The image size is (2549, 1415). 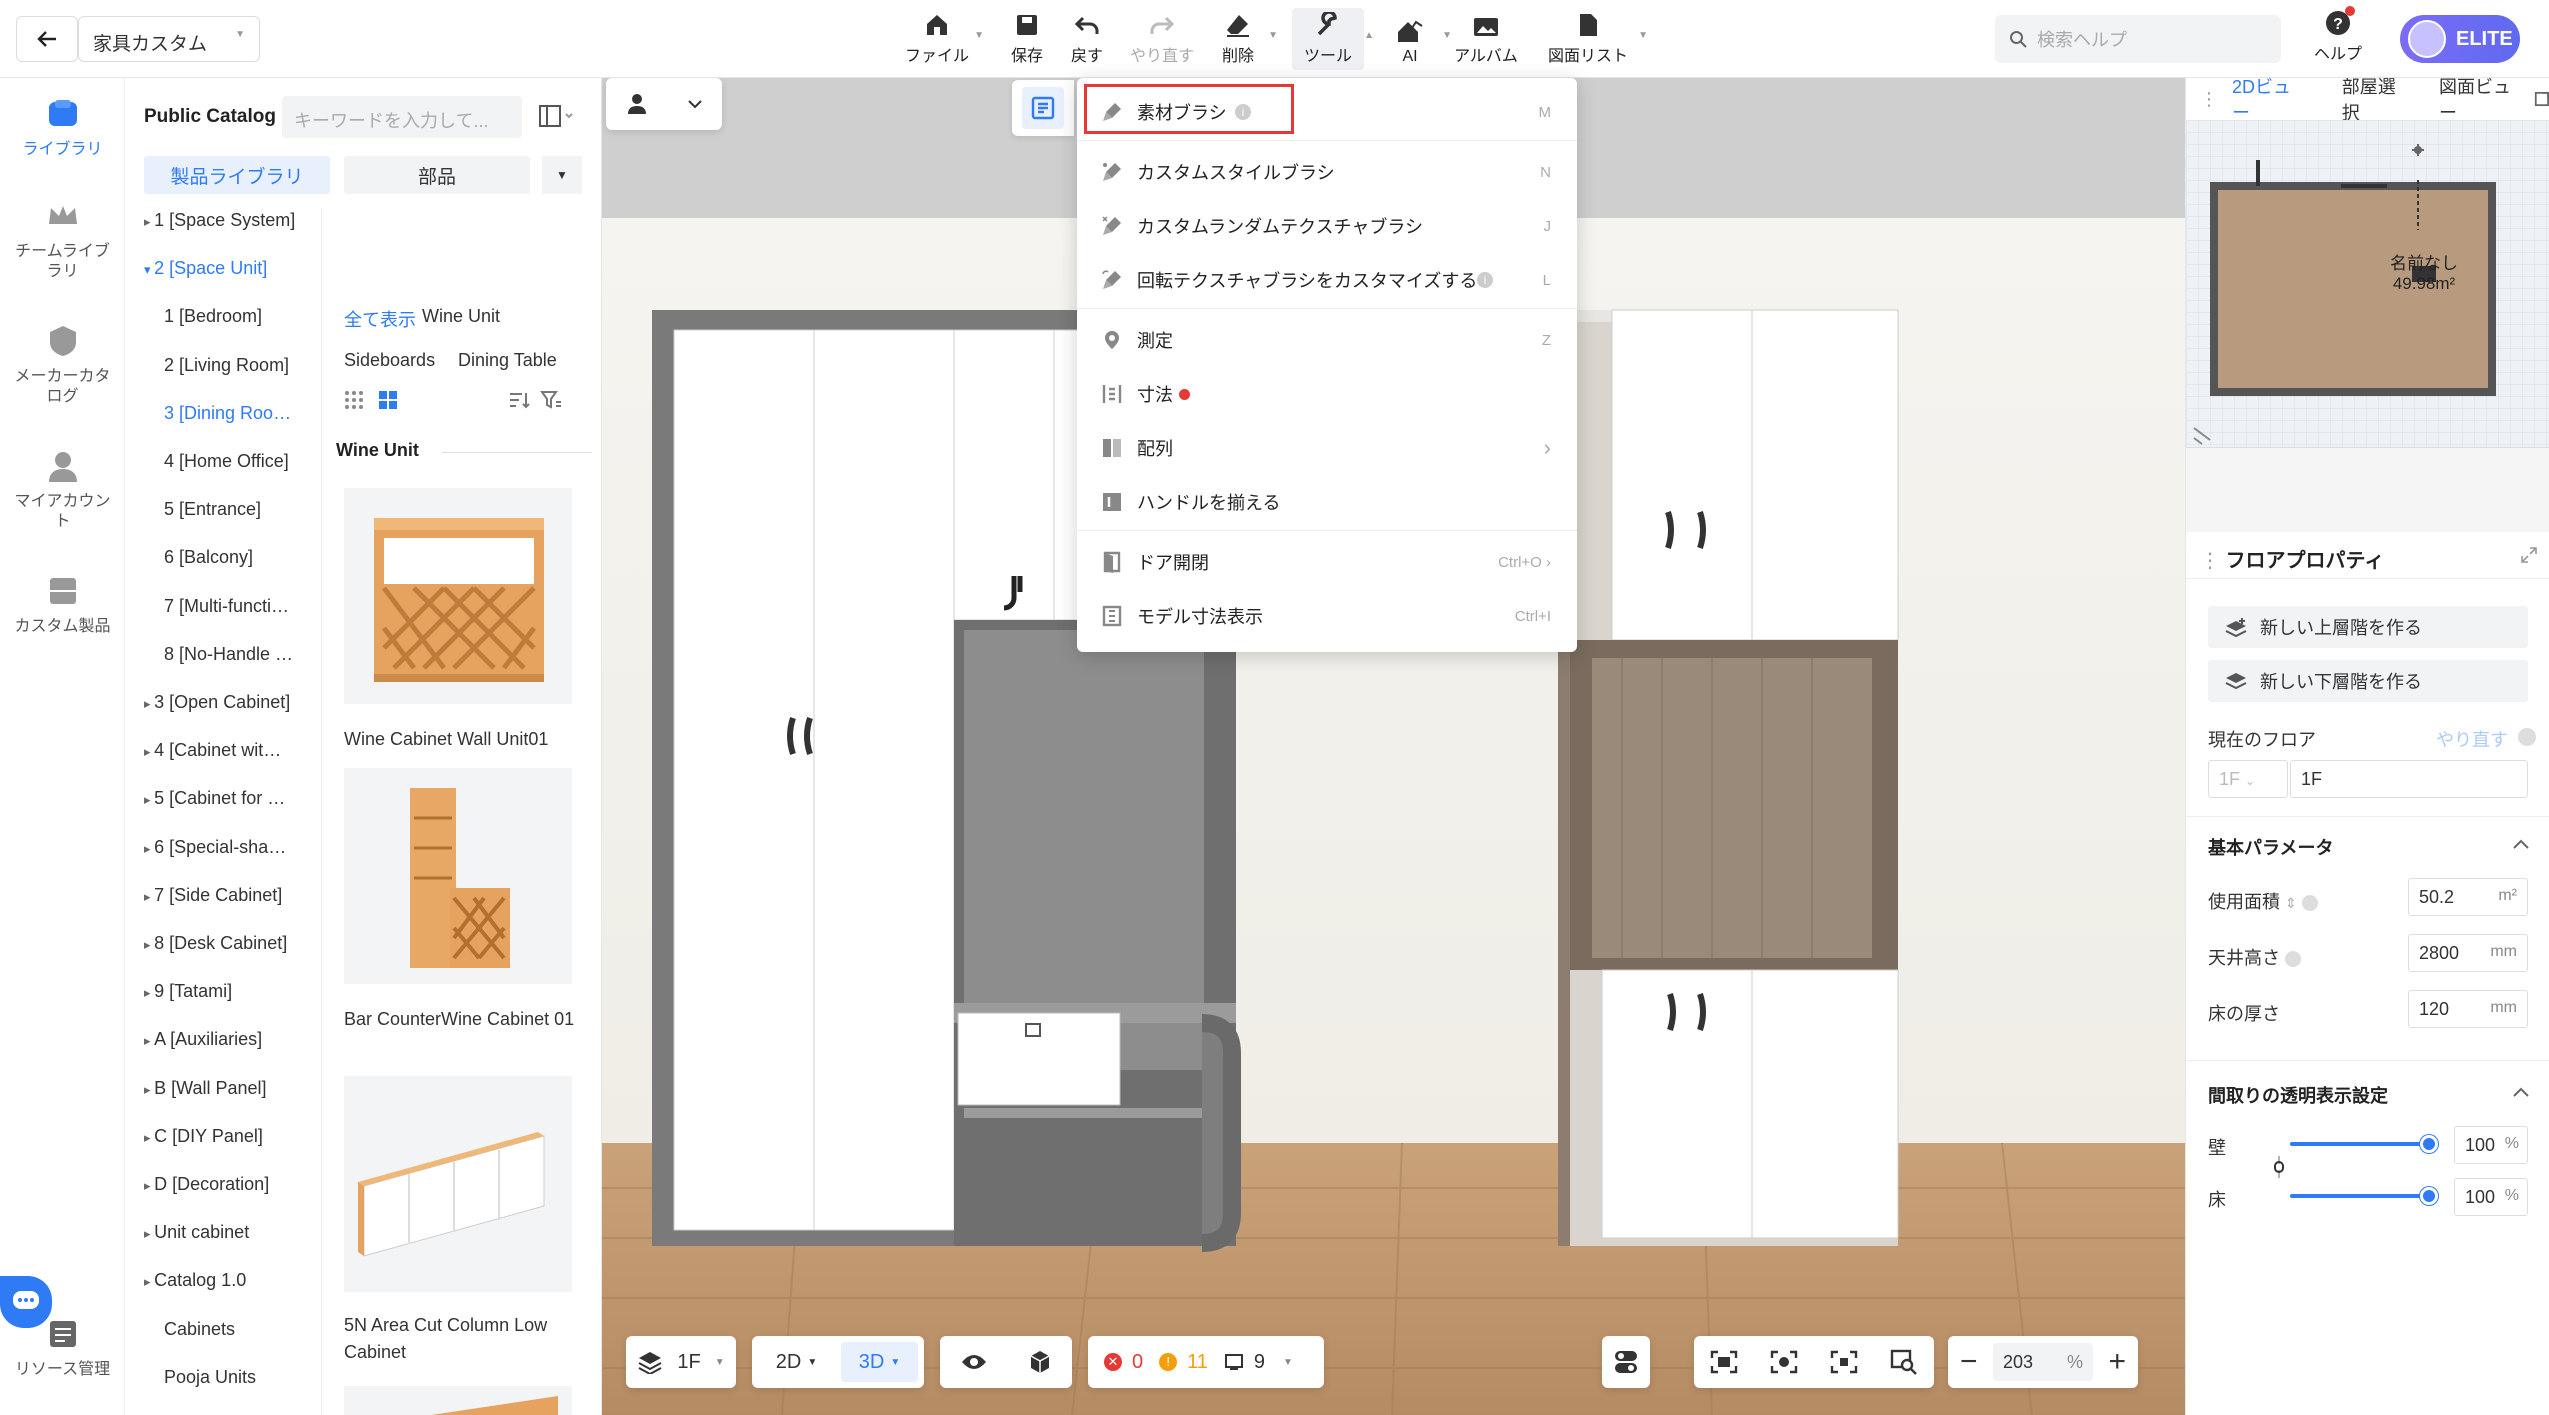 What do you see at coordinates (681, 1362) in the screenshot?
I see `floor-switcher: 1F ▼` at bounding box center [681, 1362].